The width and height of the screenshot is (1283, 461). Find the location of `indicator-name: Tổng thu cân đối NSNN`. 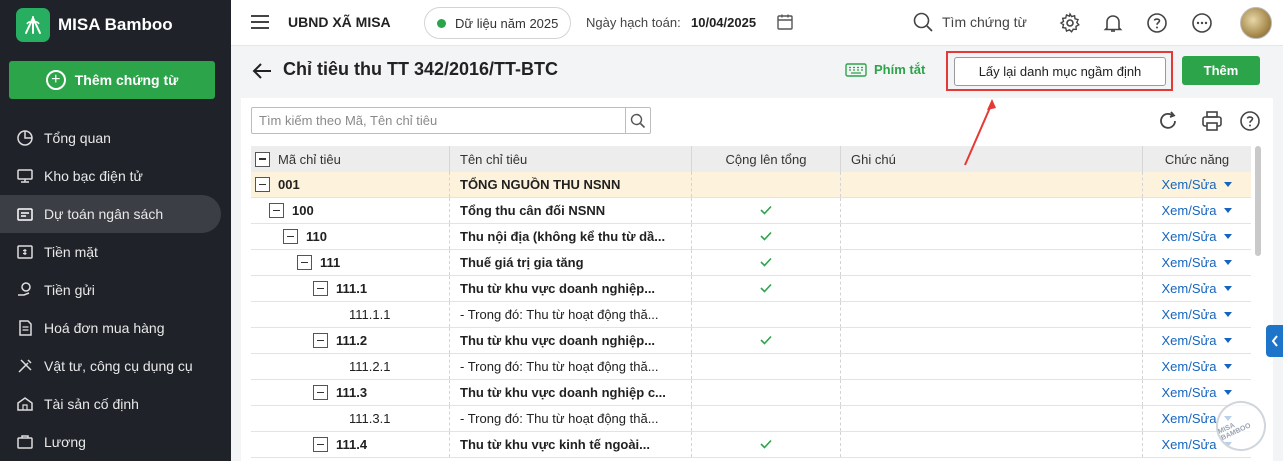

indicator-name: Tổng thu cân đối NSNN is located at coordinates (571, 210).